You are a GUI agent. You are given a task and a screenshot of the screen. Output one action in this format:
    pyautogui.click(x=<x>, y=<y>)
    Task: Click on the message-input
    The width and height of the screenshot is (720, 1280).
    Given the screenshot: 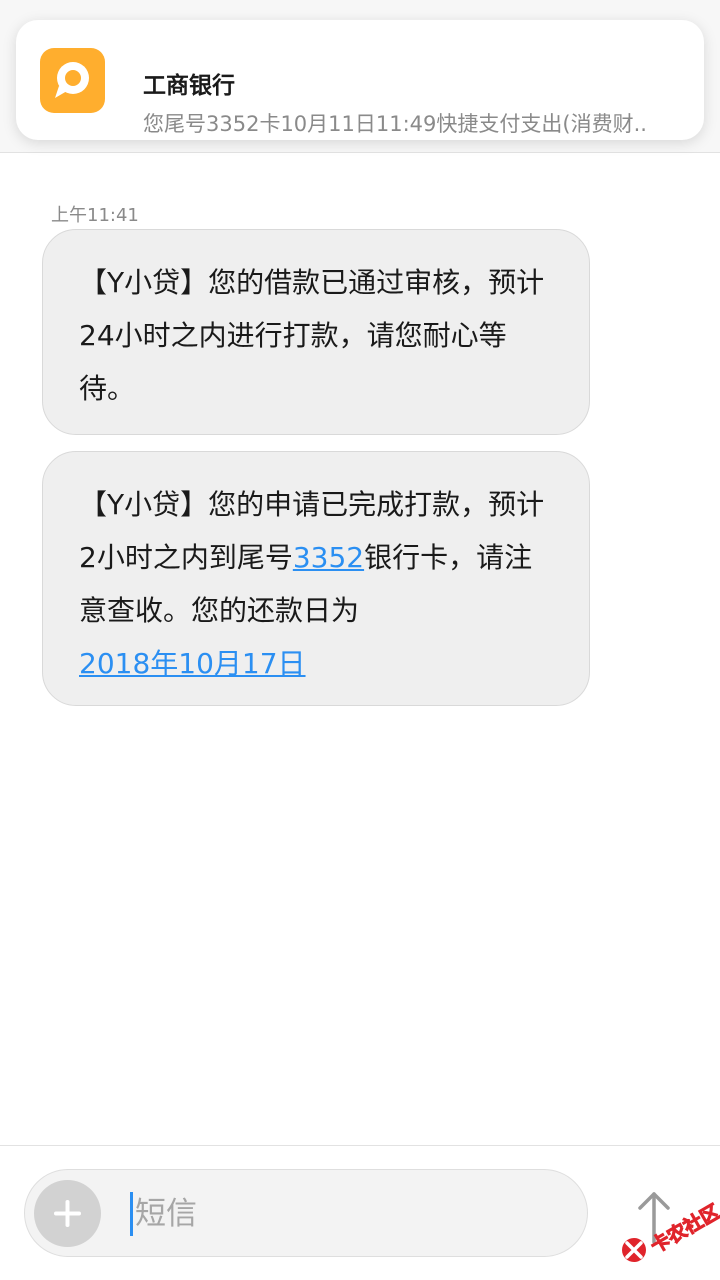 What is the action you would take?
    pyautogui.click(x=345, y=1214)
    